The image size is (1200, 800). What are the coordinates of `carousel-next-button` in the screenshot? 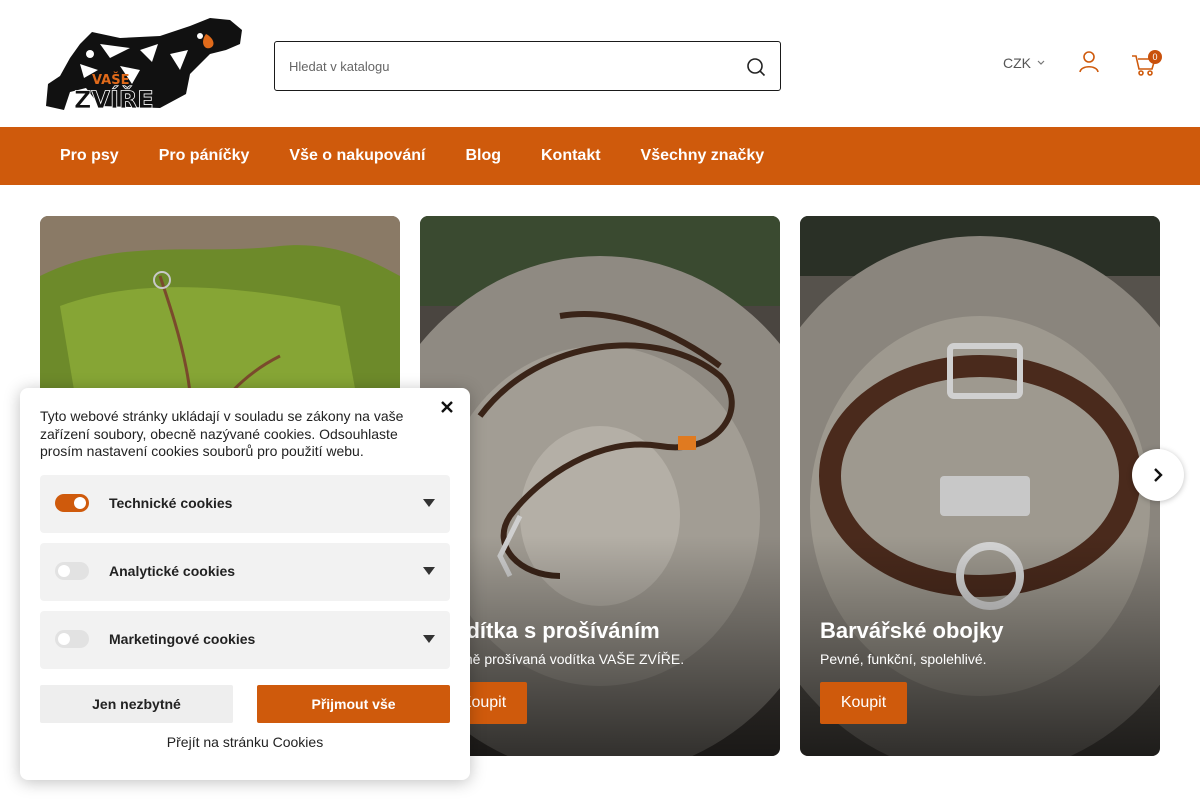 It's located at (1158, 475).